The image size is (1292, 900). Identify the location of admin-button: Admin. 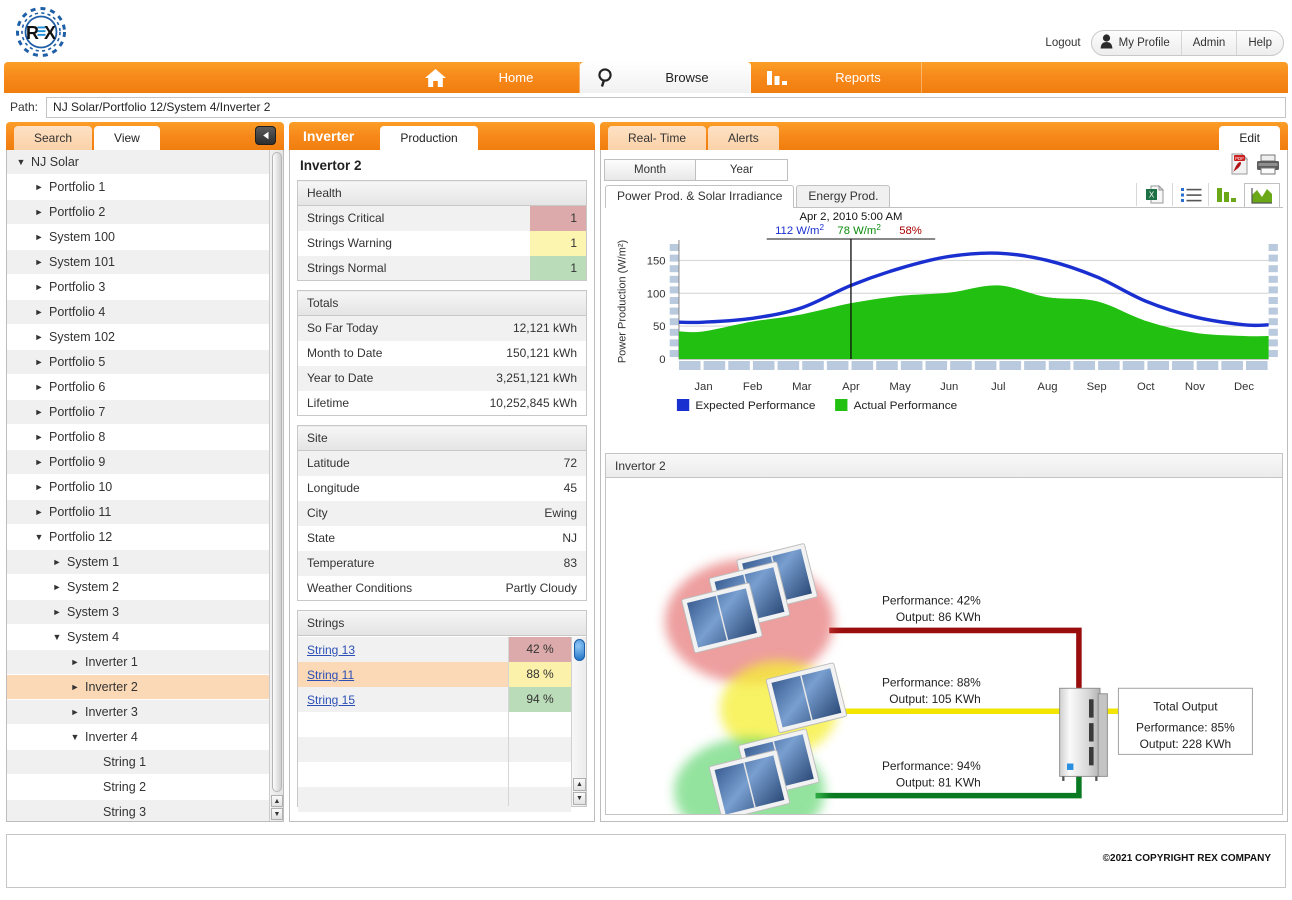
(1208, 43).